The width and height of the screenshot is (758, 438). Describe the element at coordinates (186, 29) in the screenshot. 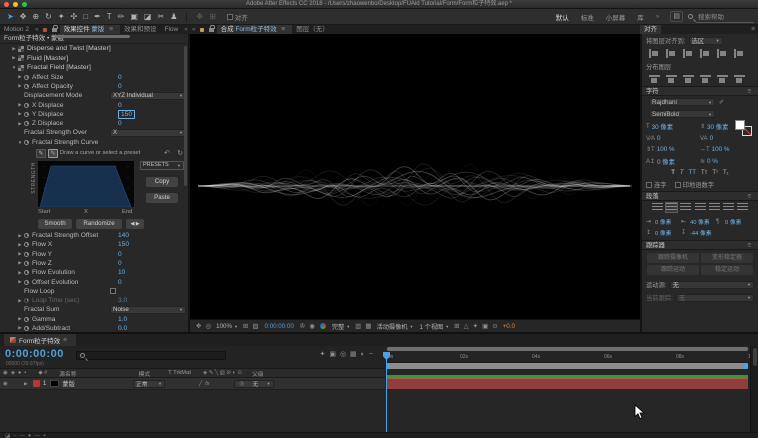

I see `tab-overflow-chevron-icon: »` at that location.